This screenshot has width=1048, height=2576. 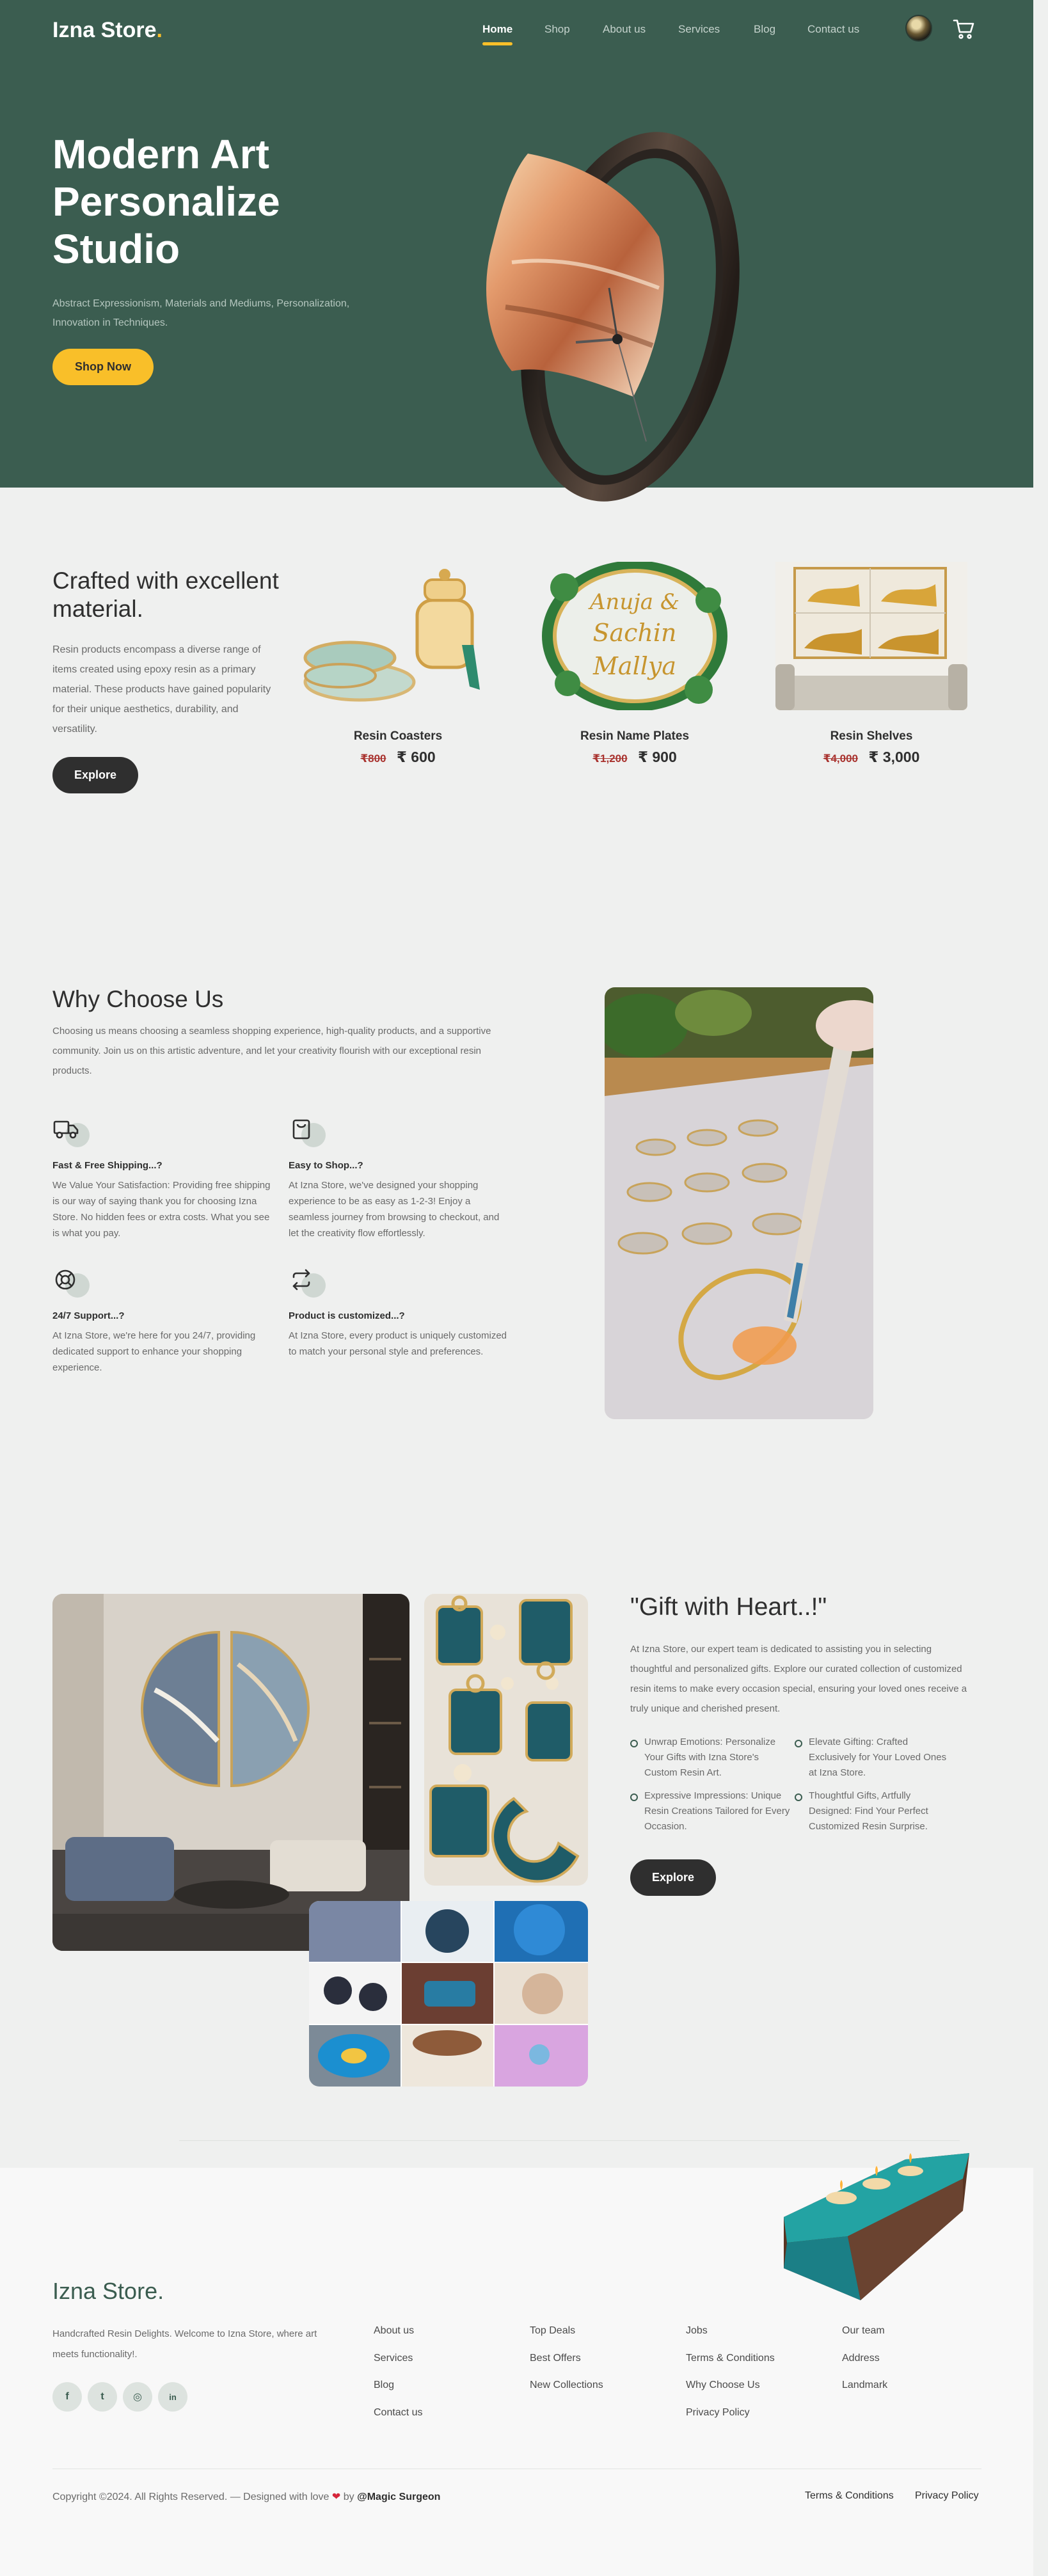 What do you see at coordinates (555, 2359) in the screenshot?
I see `footer-link-best-offers: Best Offers` at bounding box center [555, 2359].